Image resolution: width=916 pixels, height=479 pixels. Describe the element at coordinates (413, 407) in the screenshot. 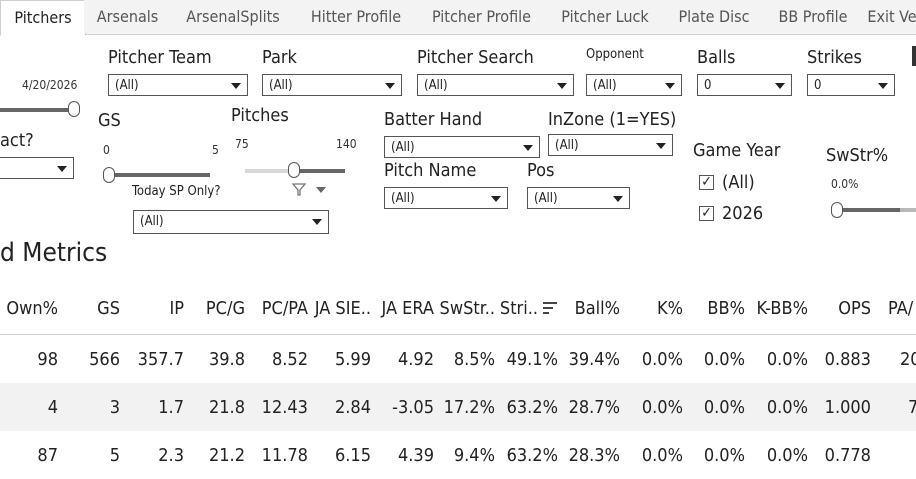

I see `cell: -3.05` at that location.